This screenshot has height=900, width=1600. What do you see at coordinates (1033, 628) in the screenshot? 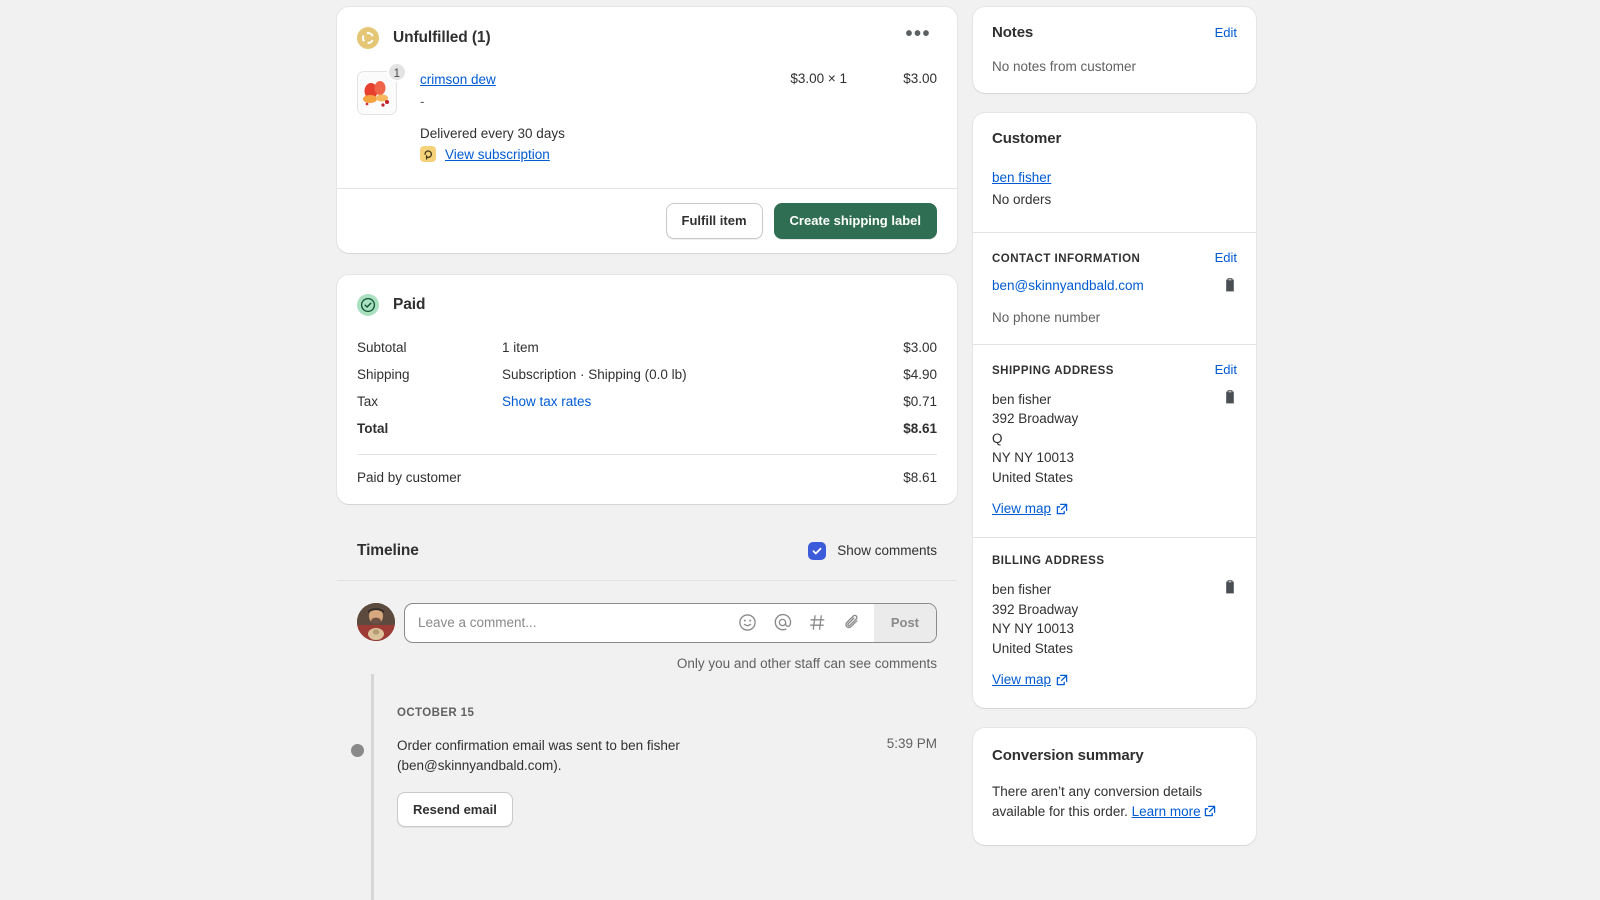
I see `billing-line-3: NY NY 10013` at bounding box center [1033, 628].